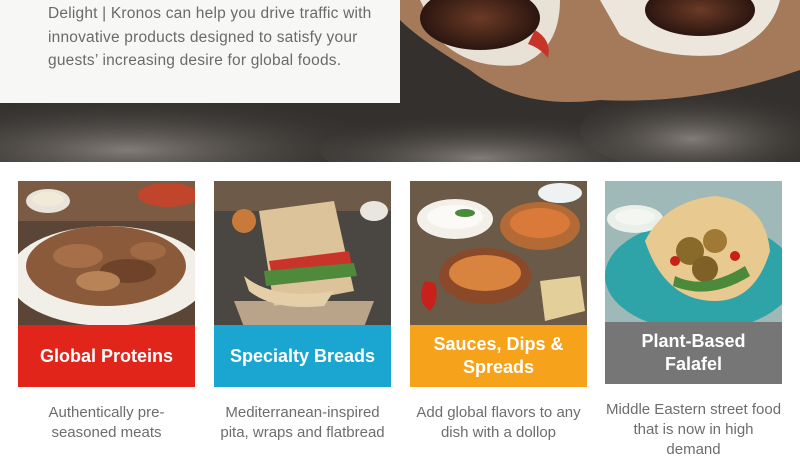 This screenshot has width=800, height=460. I want to click on card-title: Plant-Based Falafel, so click(693, 353).